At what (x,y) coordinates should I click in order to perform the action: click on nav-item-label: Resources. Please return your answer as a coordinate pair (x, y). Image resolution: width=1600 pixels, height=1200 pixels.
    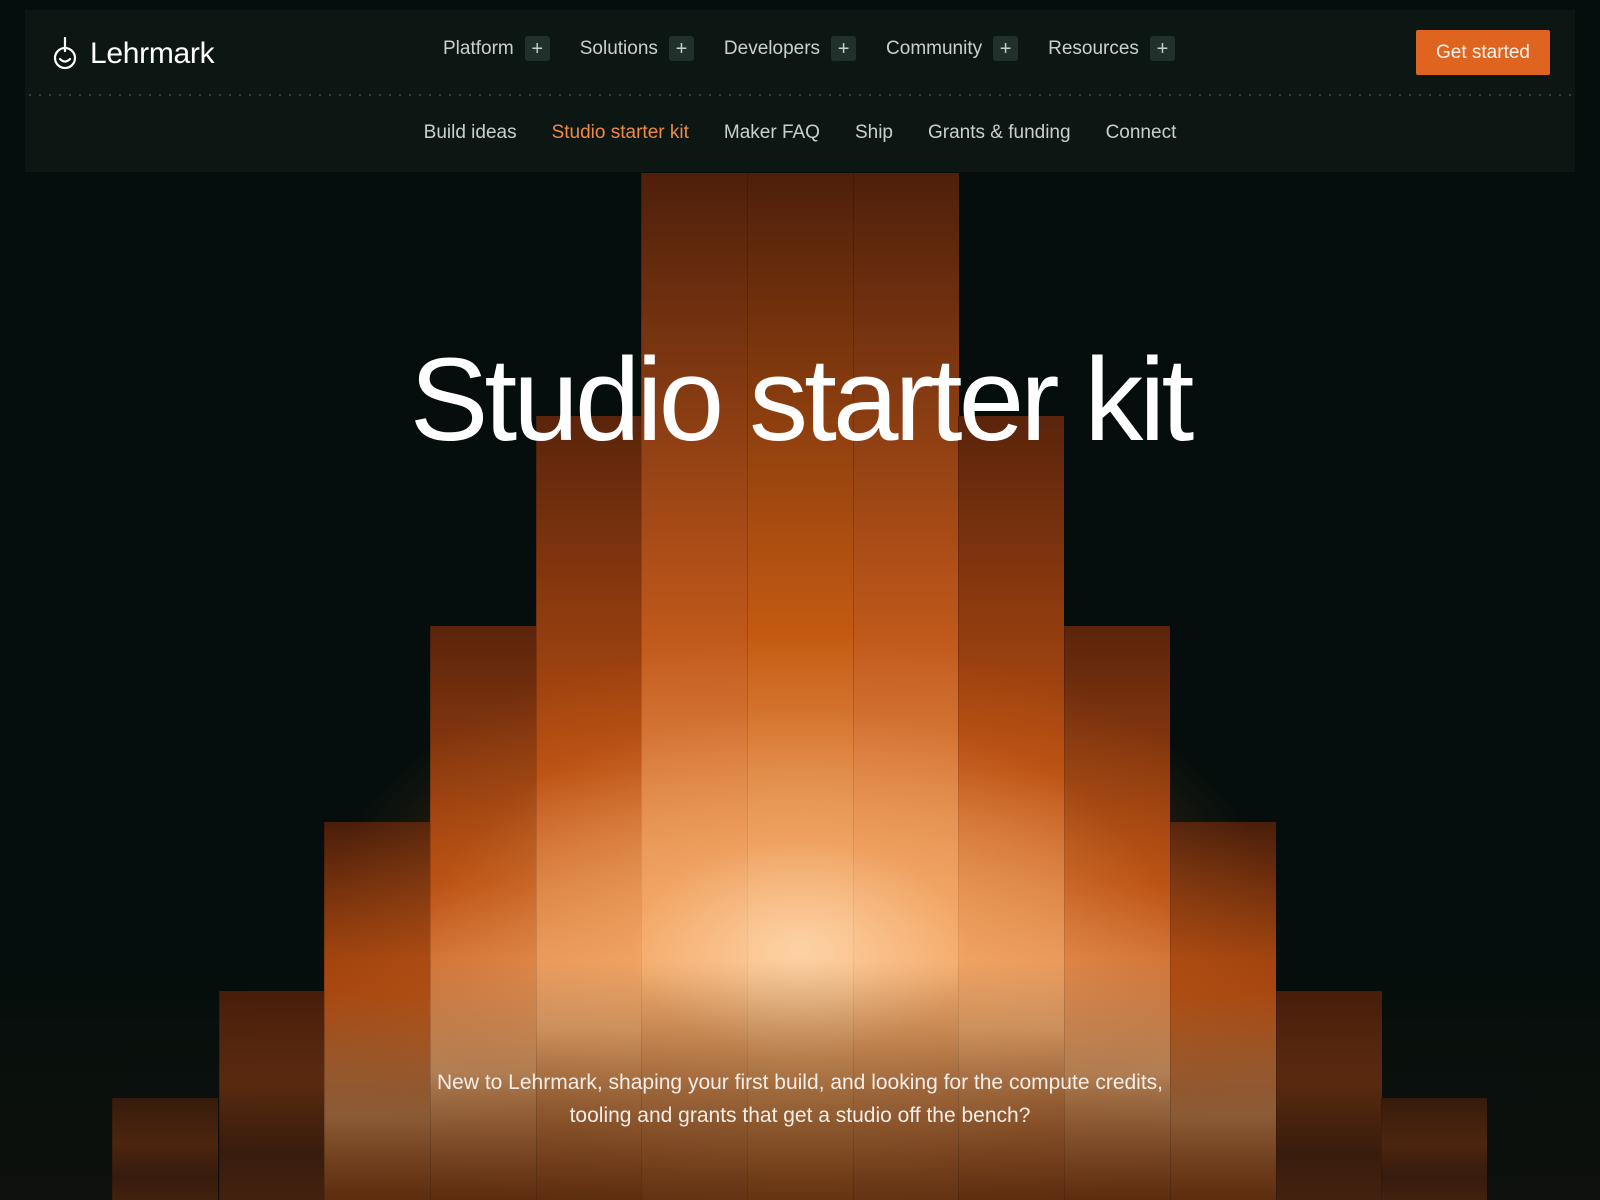
    Looking at the image, I should click on (1093, 48).